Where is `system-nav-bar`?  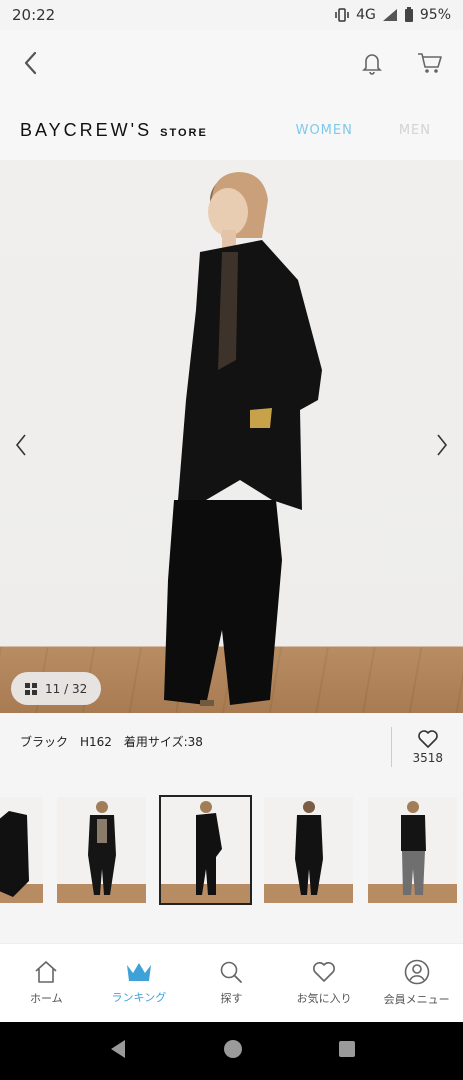
system-nav-bar is located at coordinates (231, 1051).